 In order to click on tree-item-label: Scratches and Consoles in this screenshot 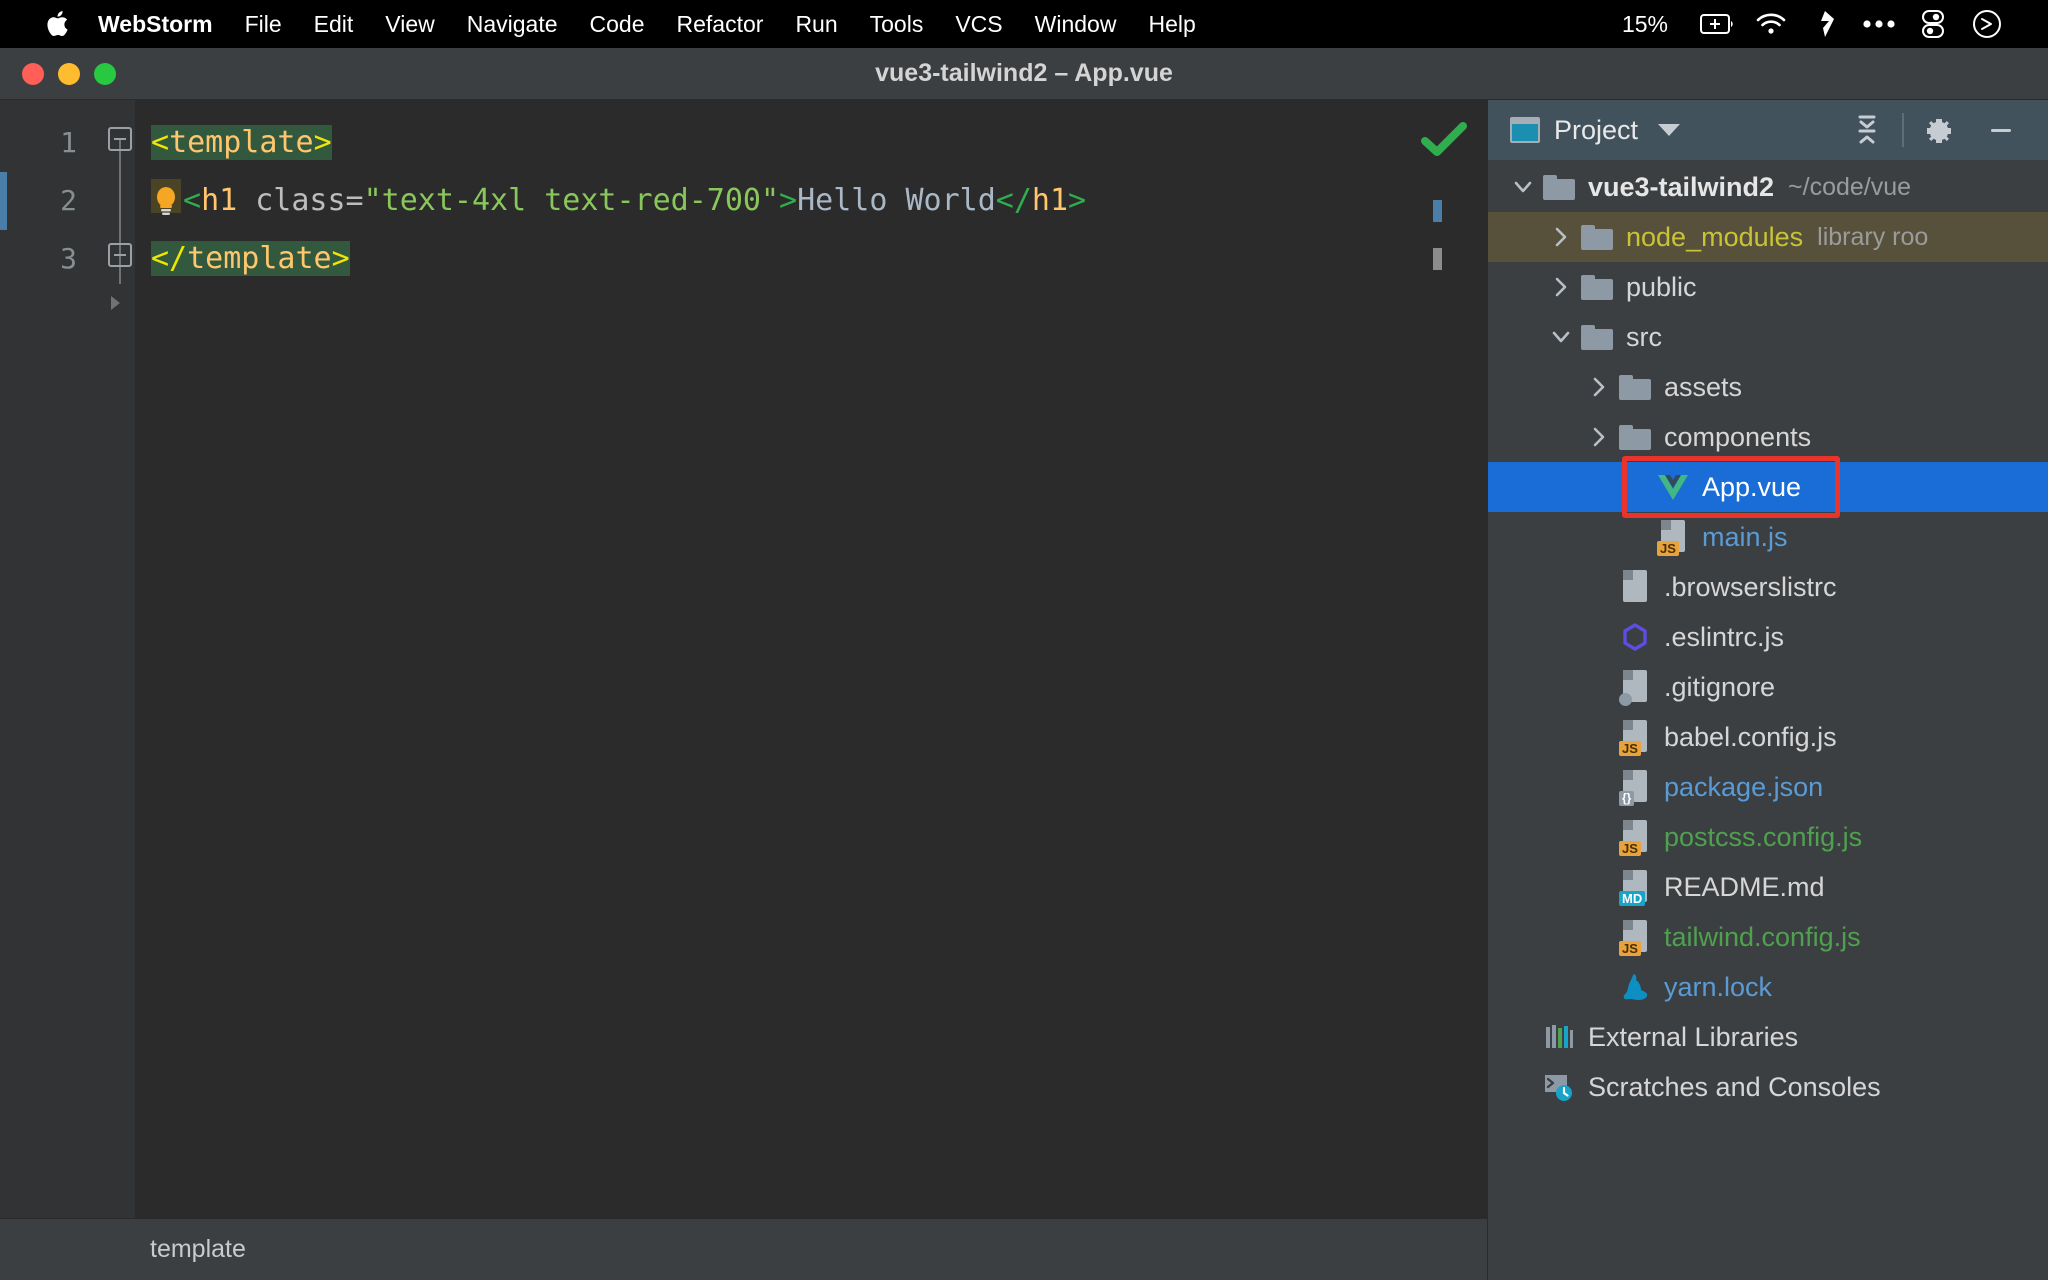, I will do `click(1734, 1086)`.